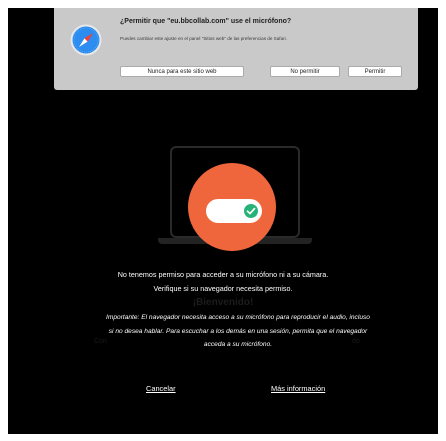 The height and width of the screenshot is (441, 446). What do you see at coordinates (223, 302) in the screenshot?
I see `welcome-heading: ¡Bienvenido!` at bounding box center [223, 302].